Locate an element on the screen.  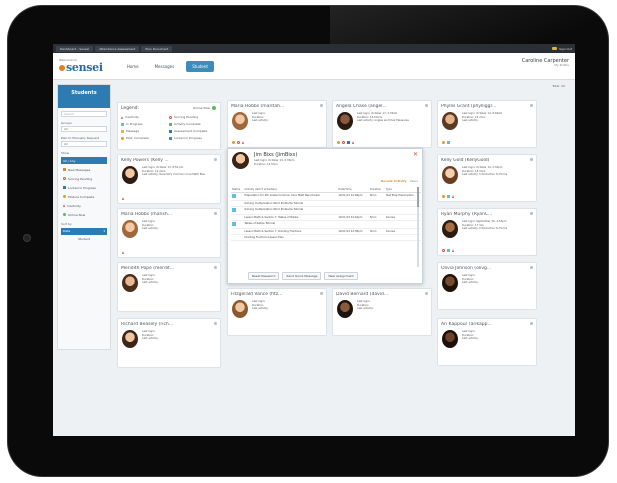
tab-recent-activity: Recent Activity is located at coordinates (394, 181).